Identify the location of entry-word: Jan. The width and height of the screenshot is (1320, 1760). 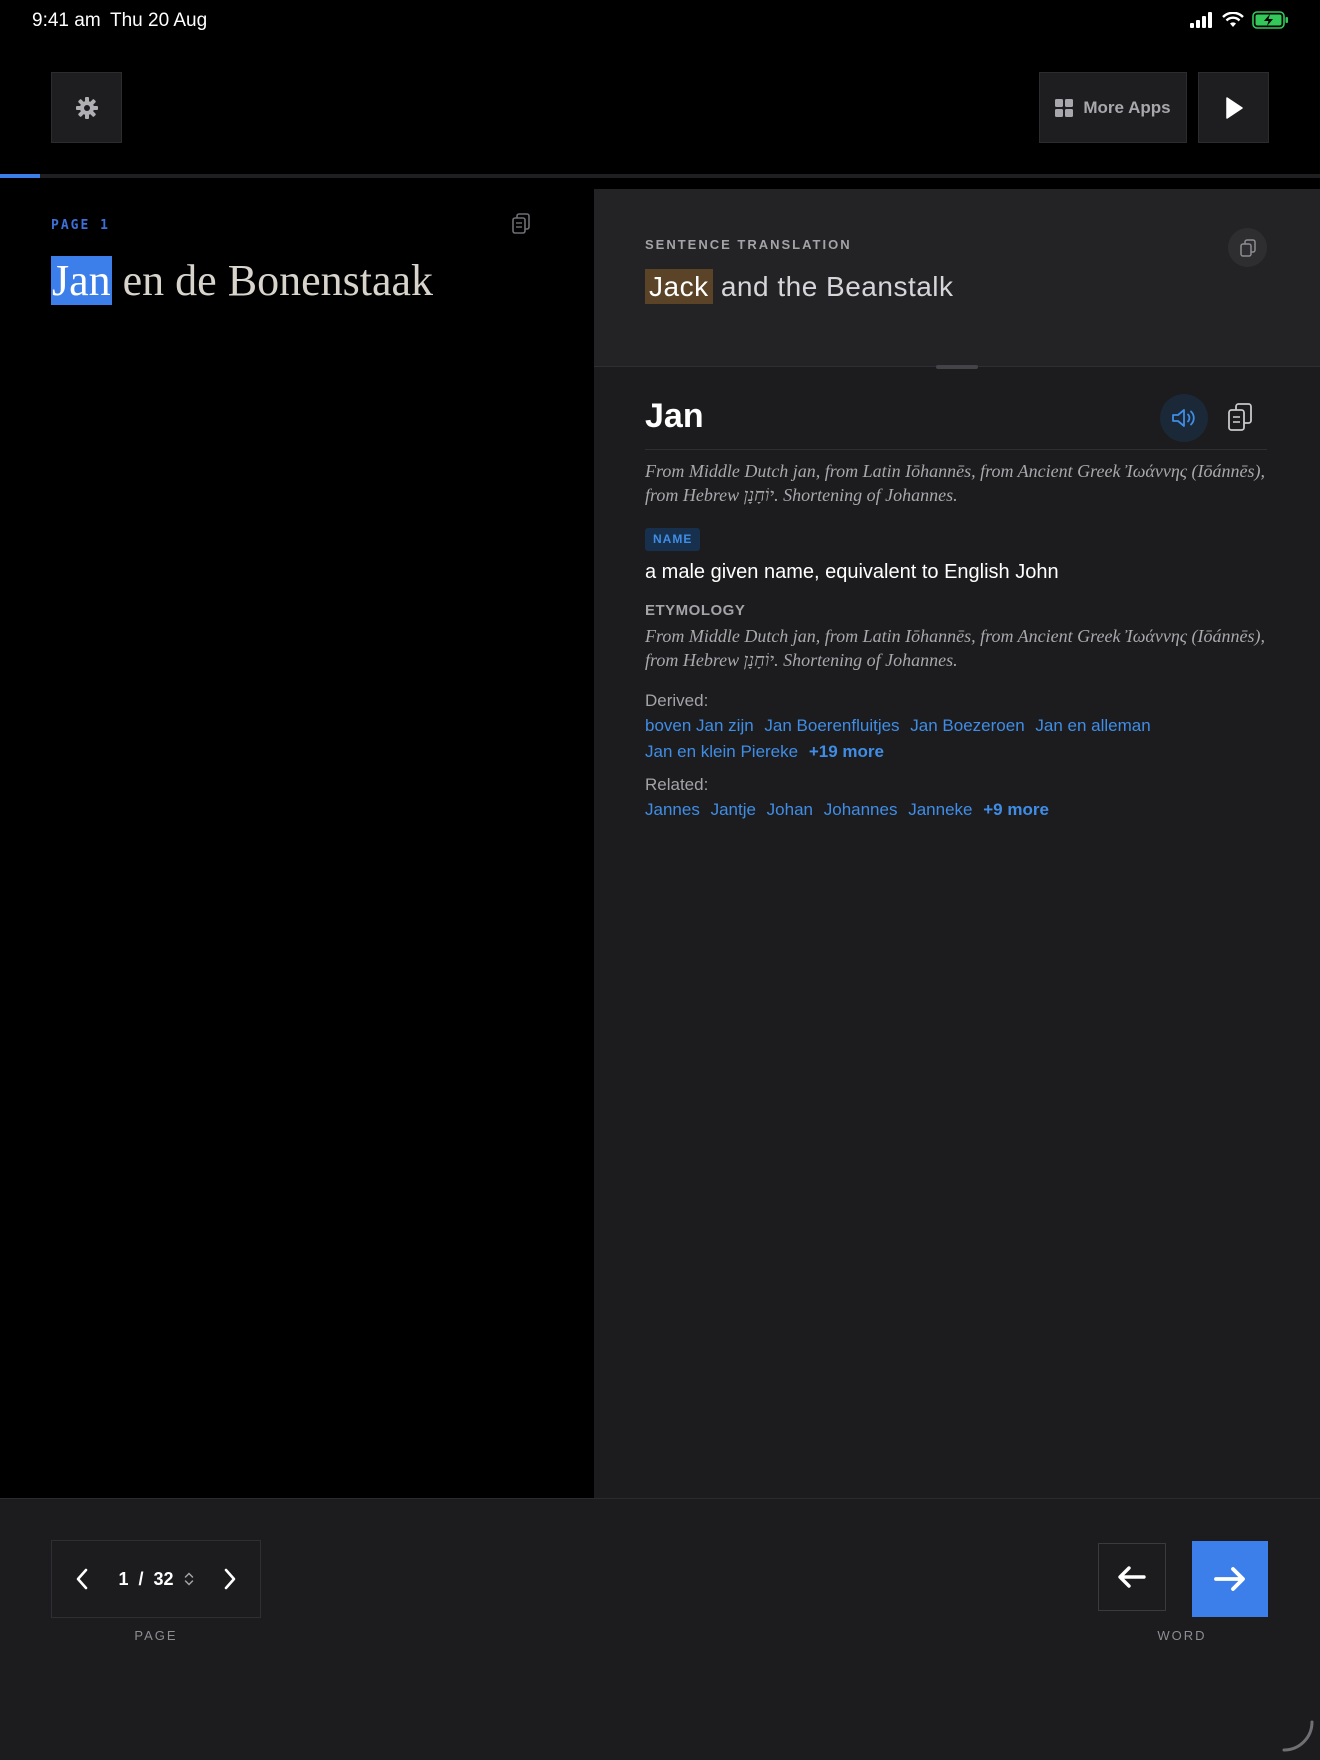
(674, 416).